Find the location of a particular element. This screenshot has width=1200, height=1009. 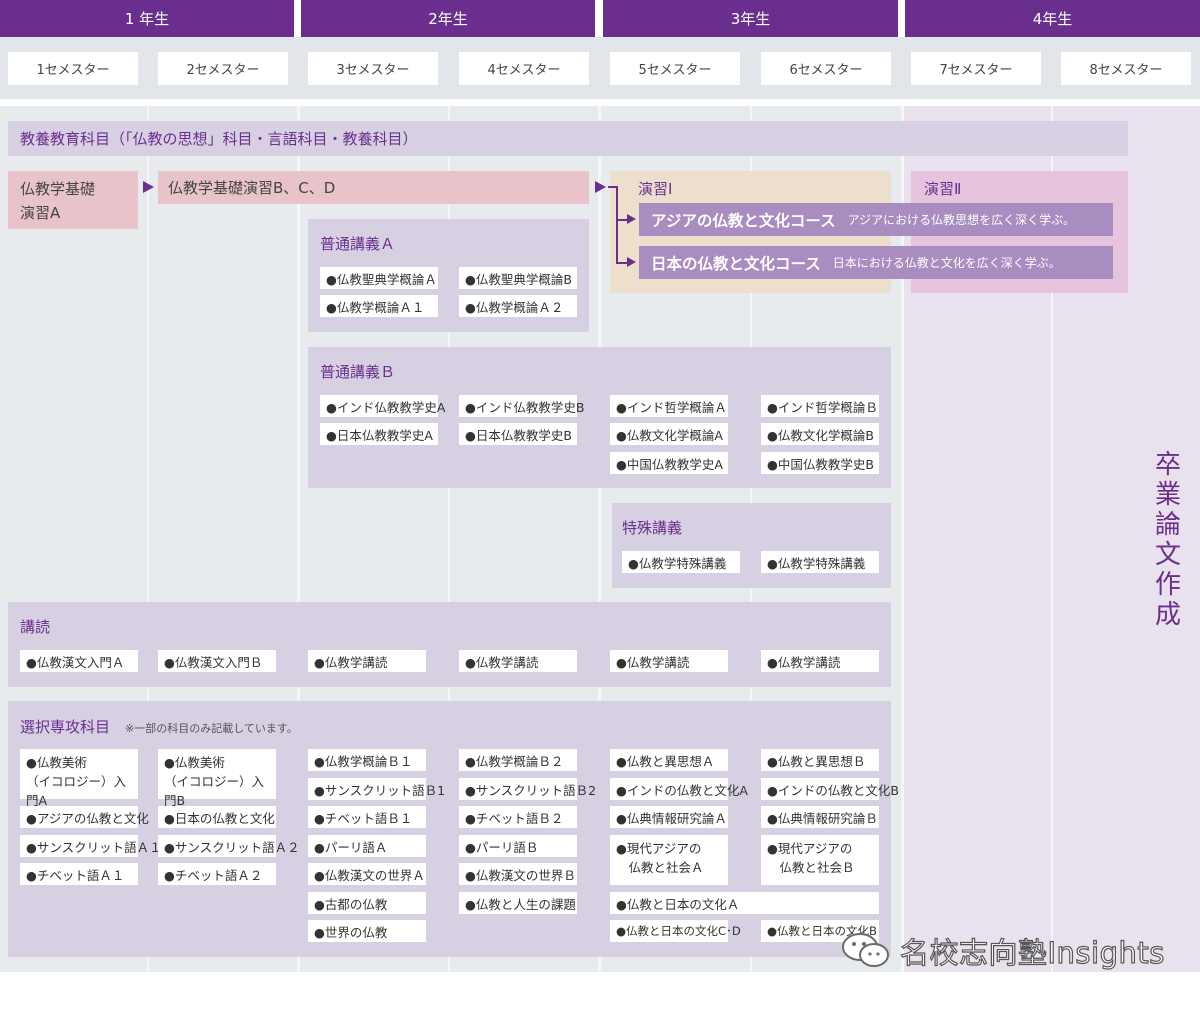

semester-3: 3セメスター is located at coordinates (373, 68).